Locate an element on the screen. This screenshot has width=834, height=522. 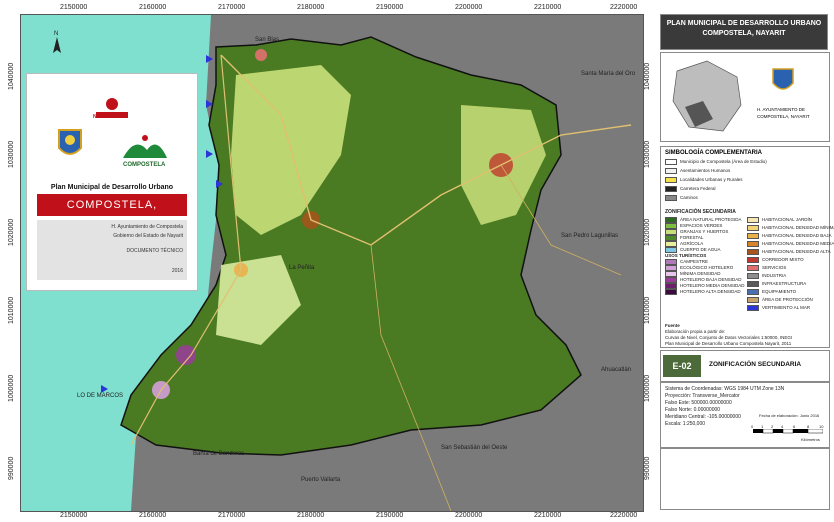
tick-left: 1030000 is located at coordinates (11, 154).